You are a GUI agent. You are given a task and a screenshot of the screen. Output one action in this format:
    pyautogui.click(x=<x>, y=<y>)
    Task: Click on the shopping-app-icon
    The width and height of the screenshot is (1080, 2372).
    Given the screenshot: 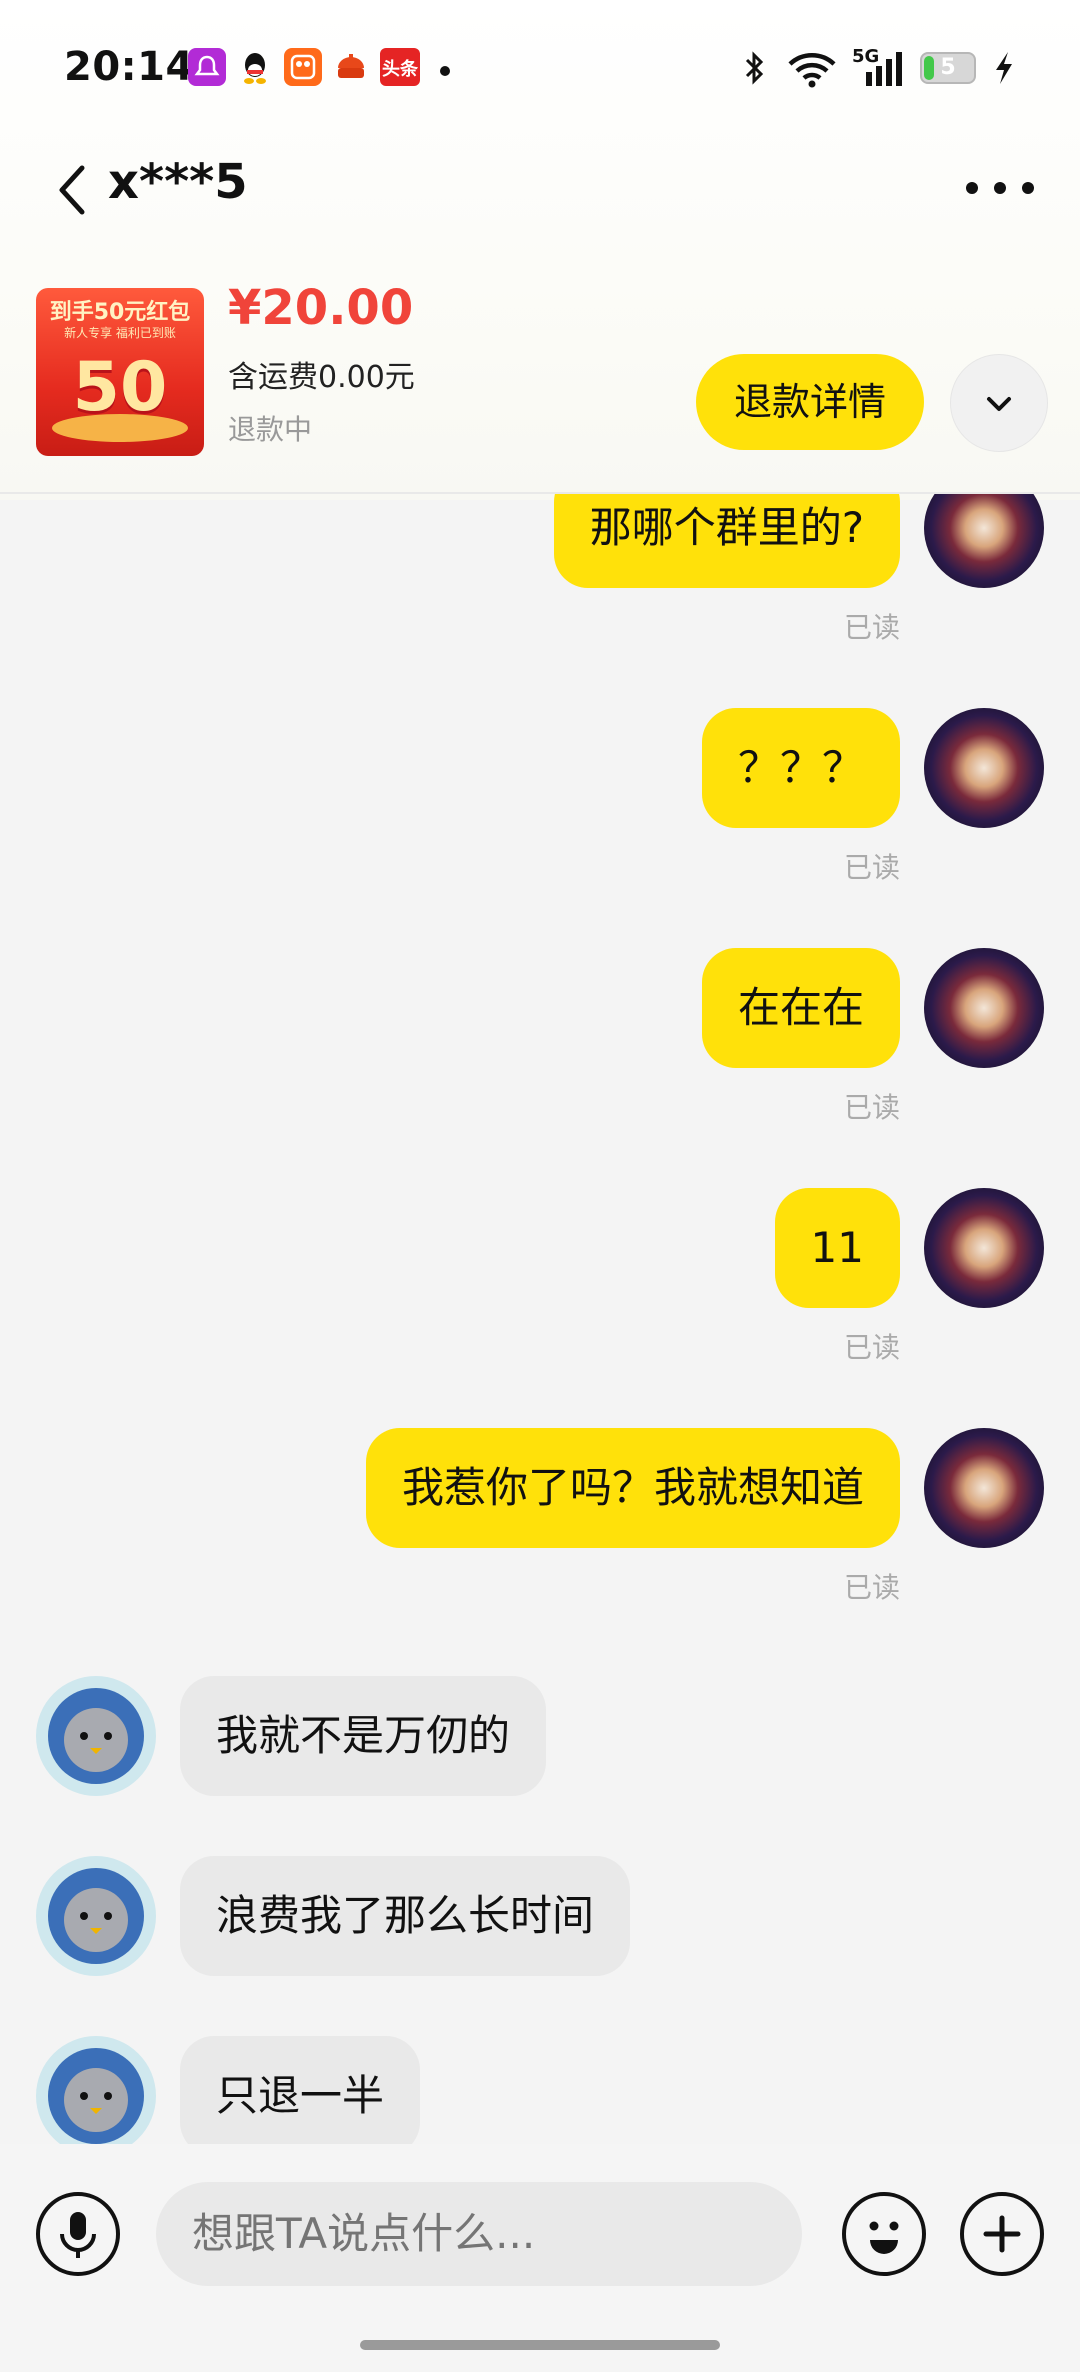 What is the action you would take?
    pyautogui.click(x=351, y=67)
    